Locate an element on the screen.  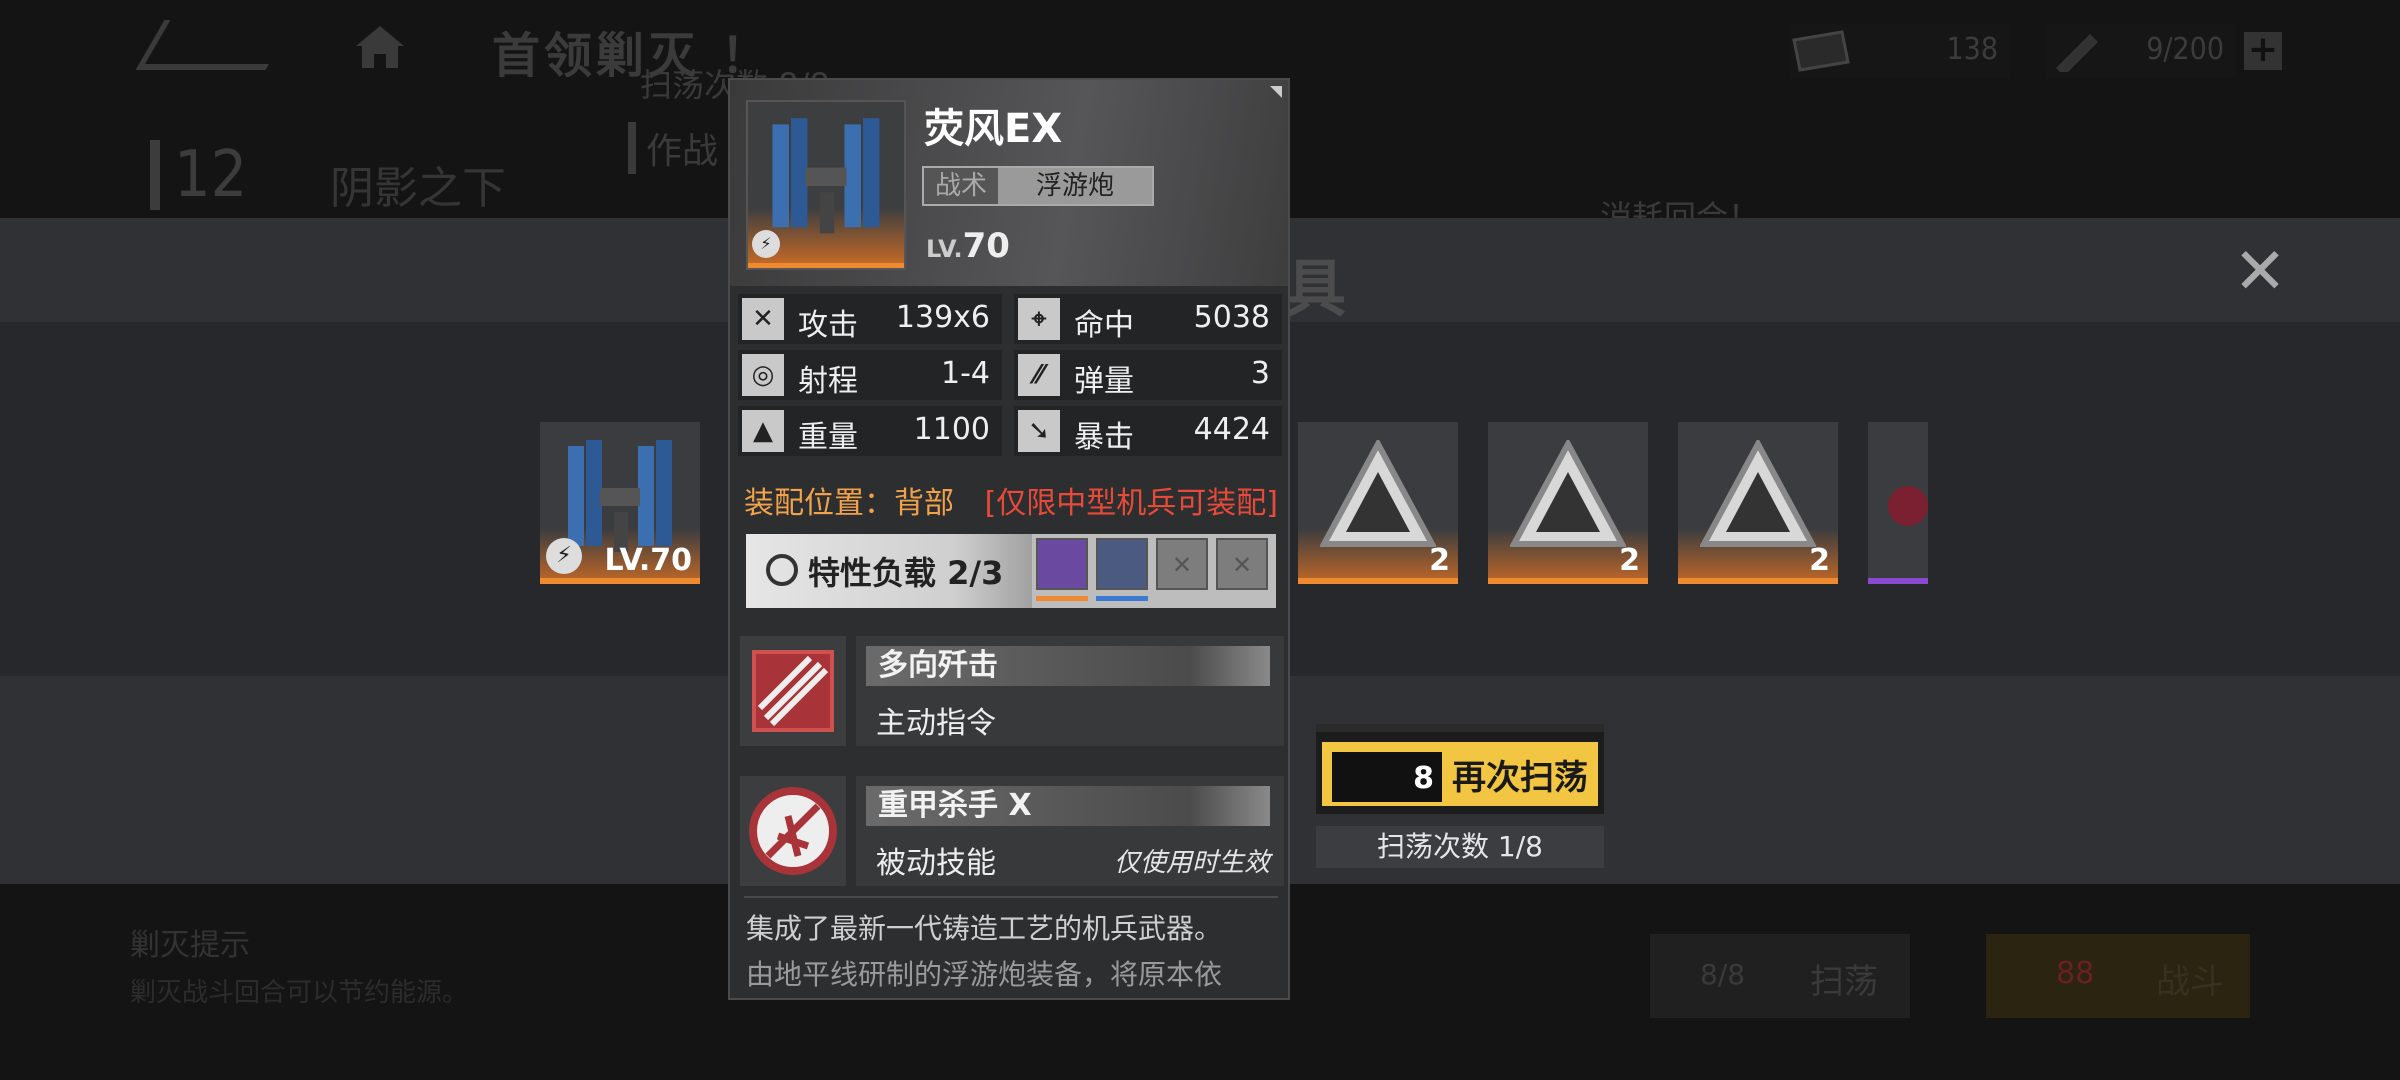
weapon-tags: 战术 浮游炮 is located at coordinates (1038, 186).